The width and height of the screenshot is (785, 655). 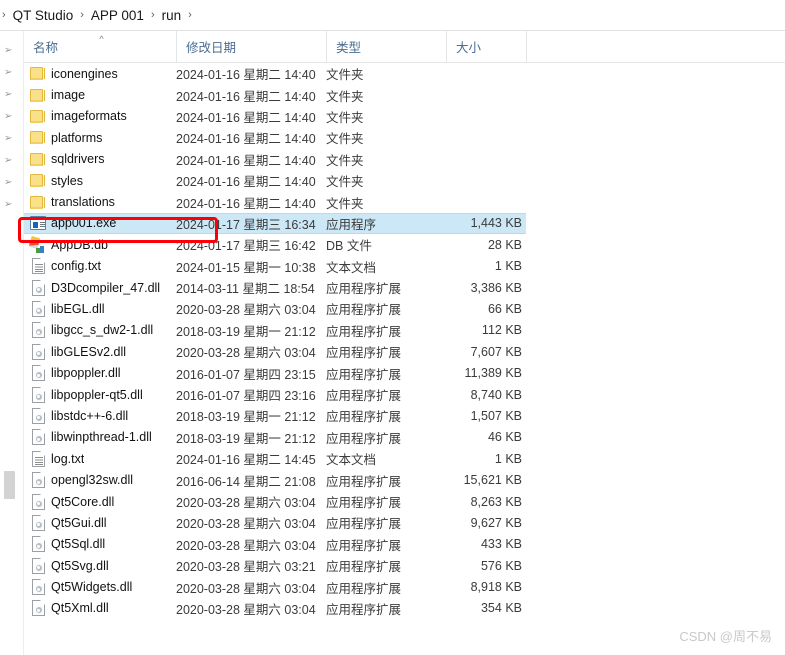 What do you see at coordinates (97, 394) in the screenshot?
I see `file-name-cell: libpoppler-qt5.dll` at bounding box center [97, 394].